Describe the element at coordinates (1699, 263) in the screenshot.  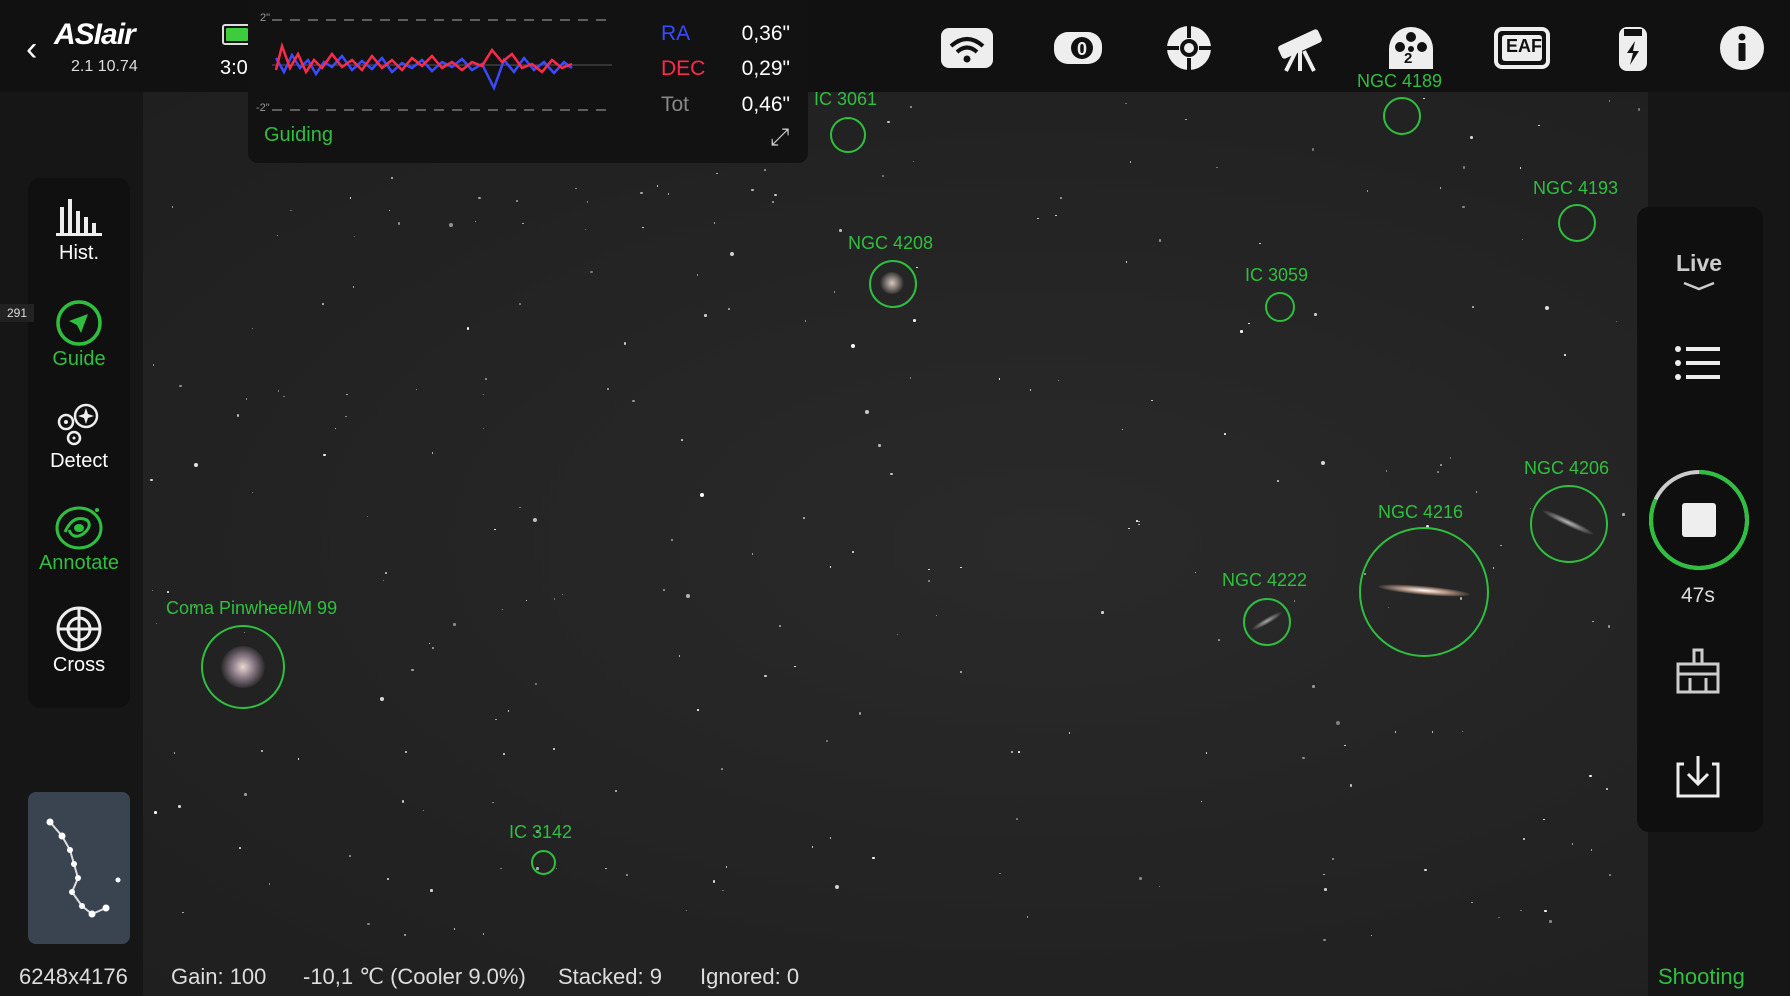
I see `live-mode-label: Live` at that location.